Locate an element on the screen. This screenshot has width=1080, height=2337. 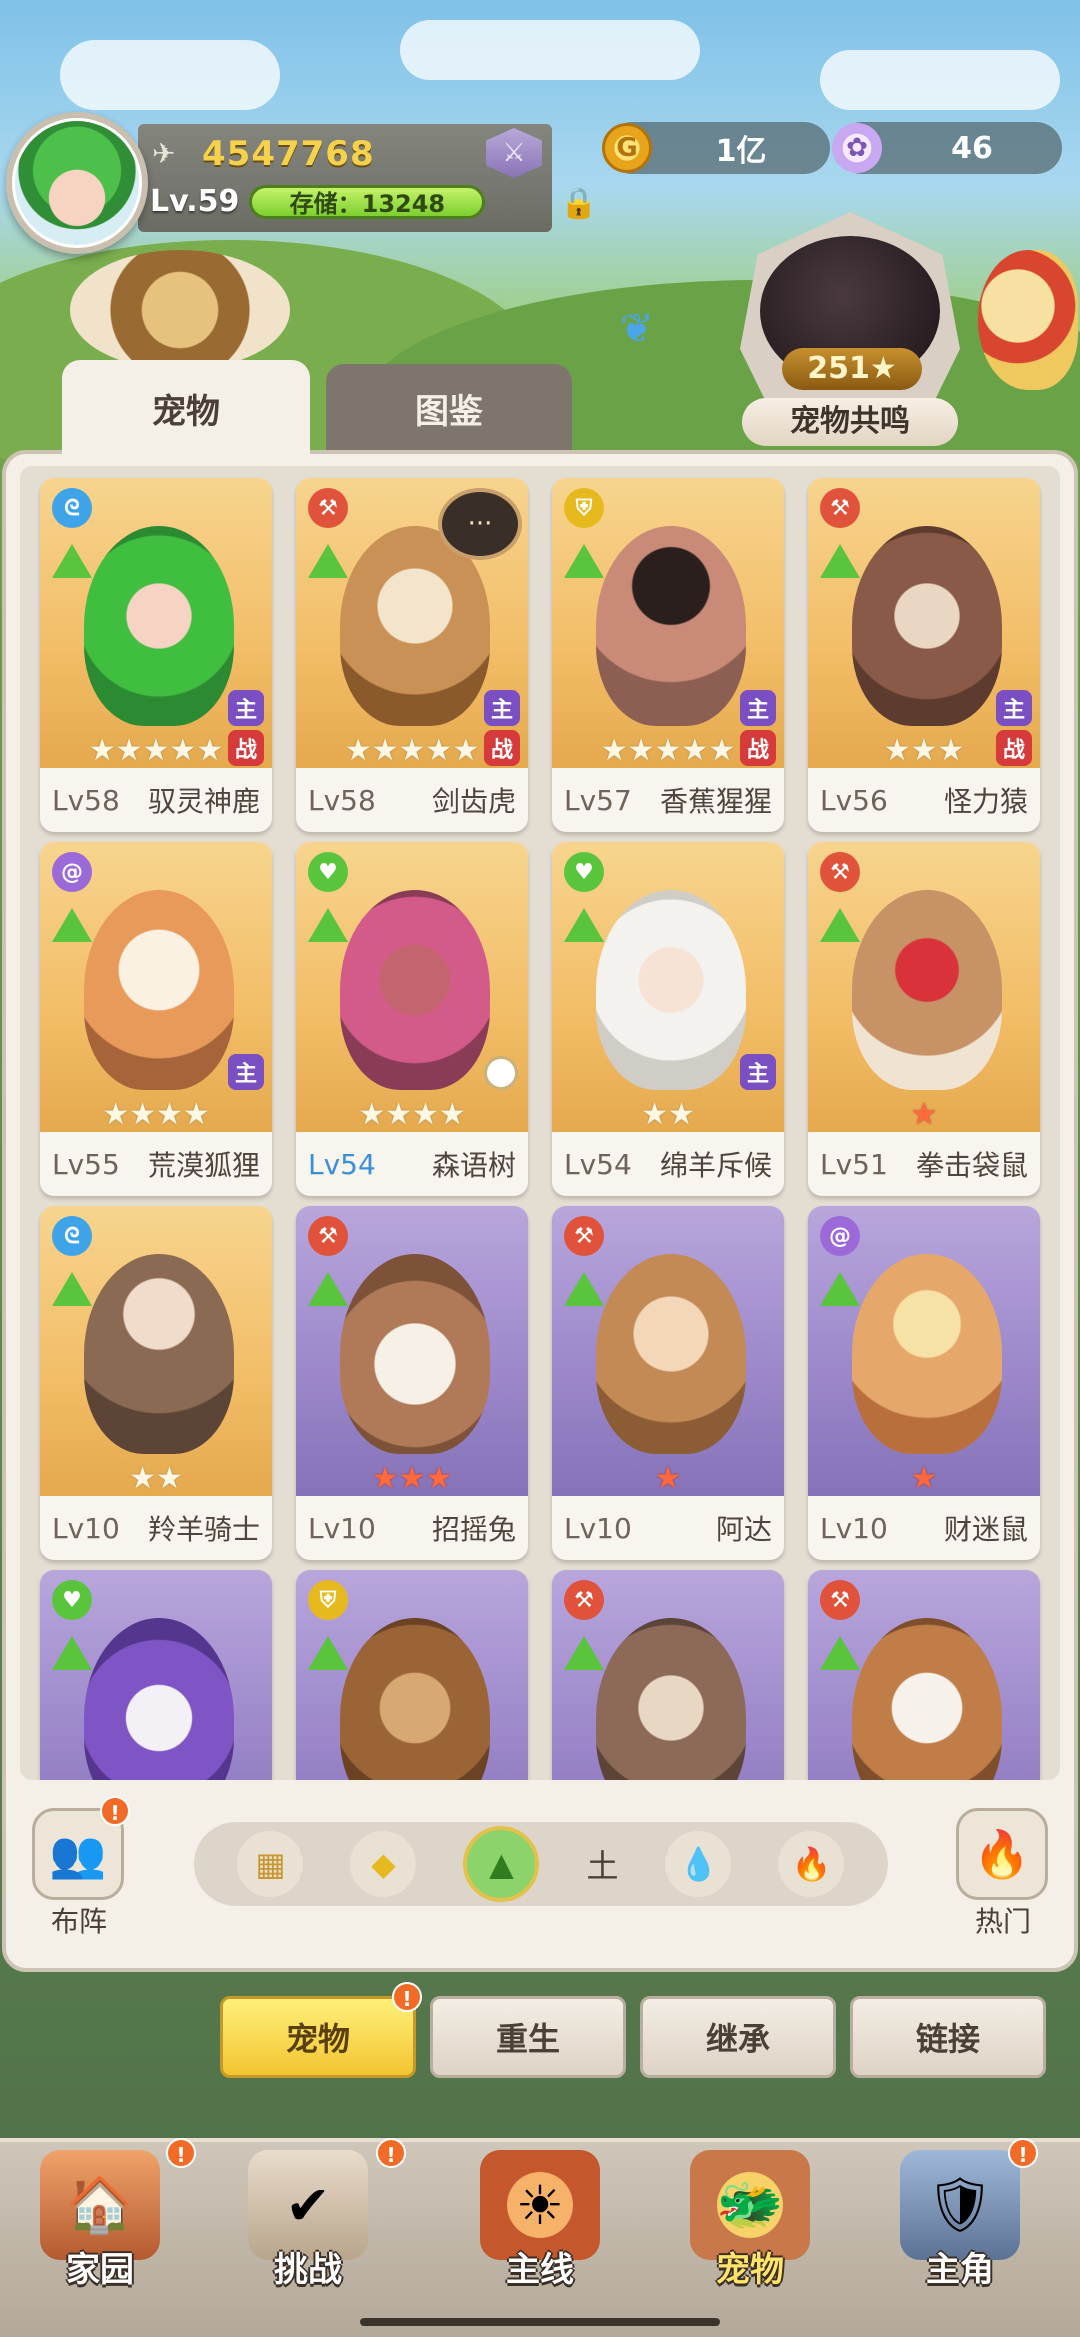
pet-level: Lv57 is located at coordinates (598, 800).